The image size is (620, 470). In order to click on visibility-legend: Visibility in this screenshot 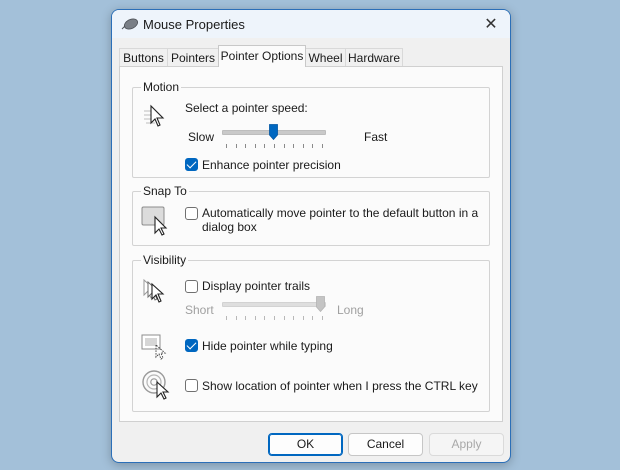, I will do `click(165, 260)`.